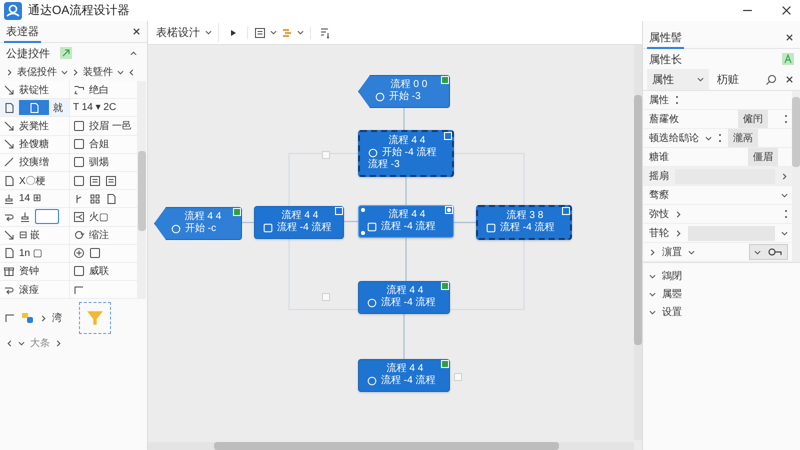 Image resolution: width=800 pixels, height=450 pixels. Describe the element at coordinates (99, 89) in the screenshot. I see `tool-label: 绝白` at that location.